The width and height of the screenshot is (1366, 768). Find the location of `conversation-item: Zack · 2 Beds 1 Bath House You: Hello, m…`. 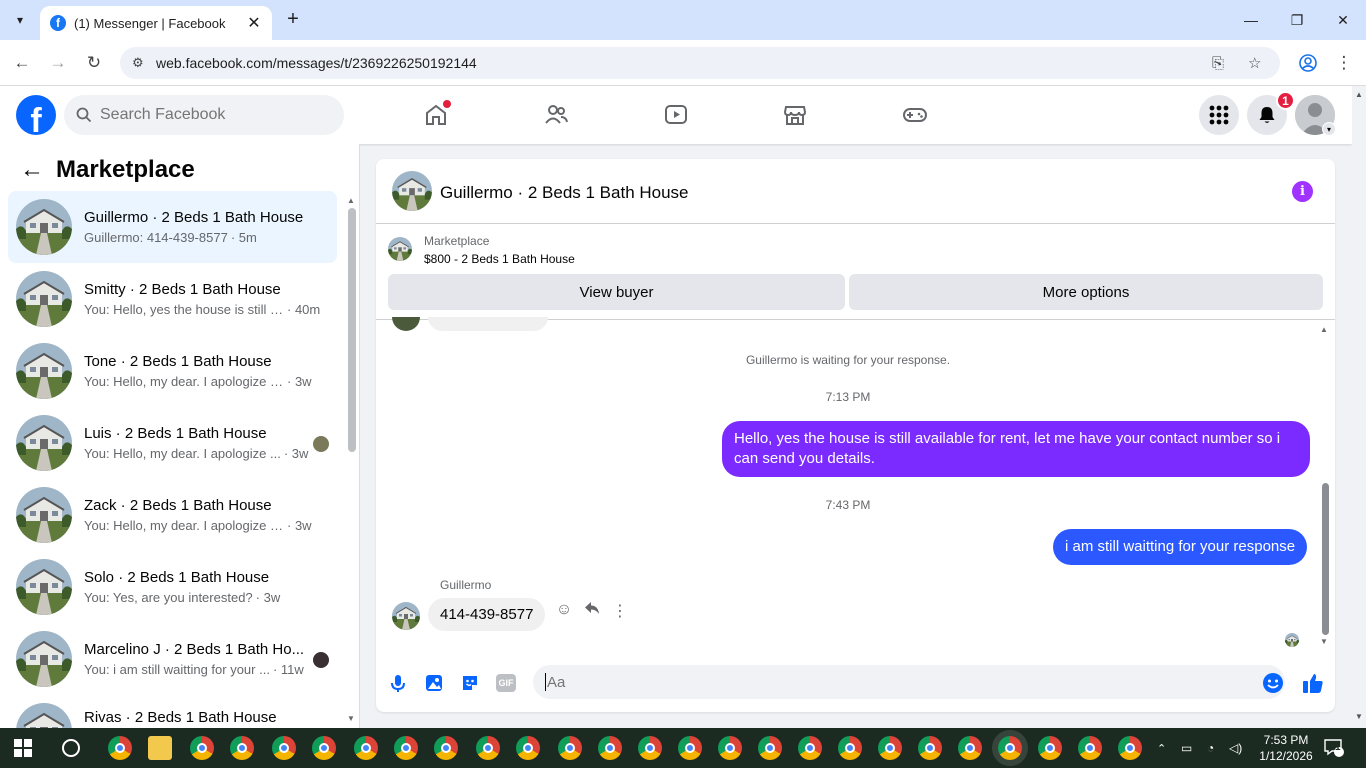

conversation-item: Zack · 2 Beds 1 Bath House You: Hello, m… is located at coordinates (172, 515).